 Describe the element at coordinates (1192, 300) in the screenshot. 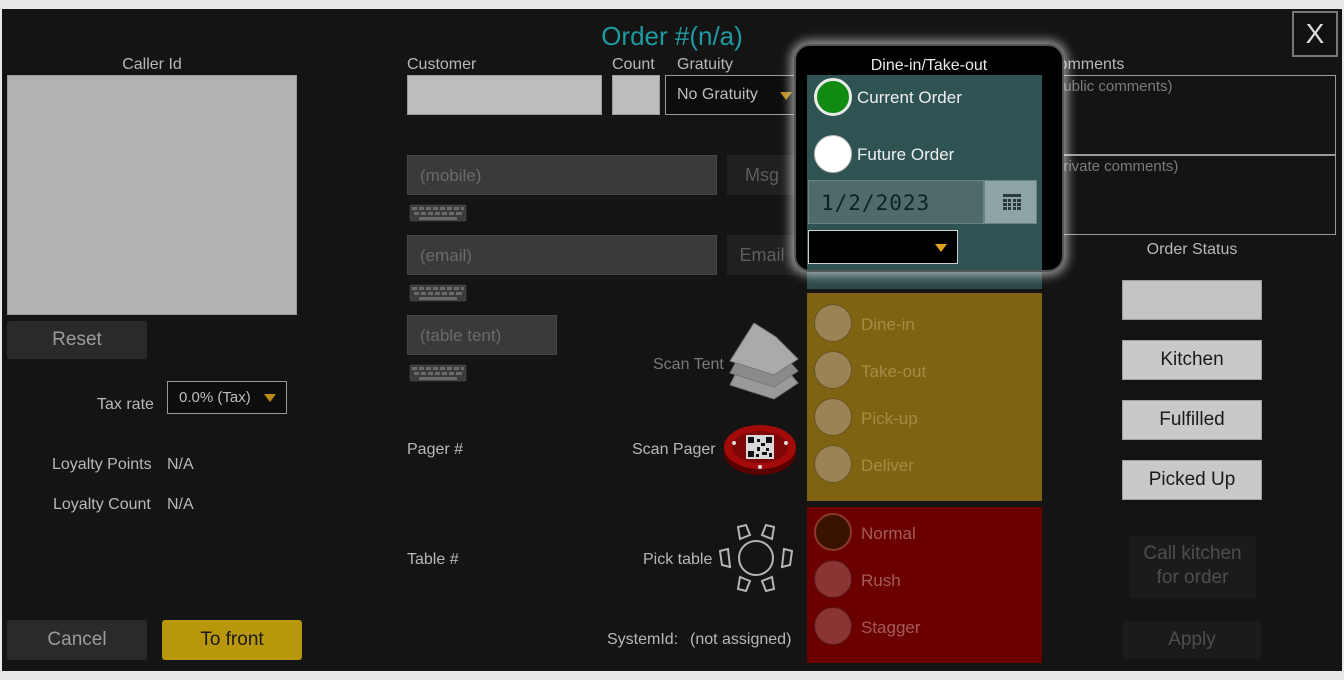

I see `order-status-field` at that location.